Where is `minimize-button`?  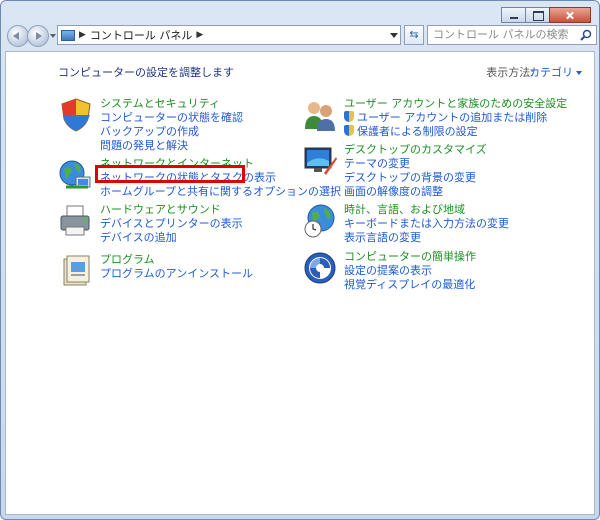 minimize-button is located at coordinates (513, 15).